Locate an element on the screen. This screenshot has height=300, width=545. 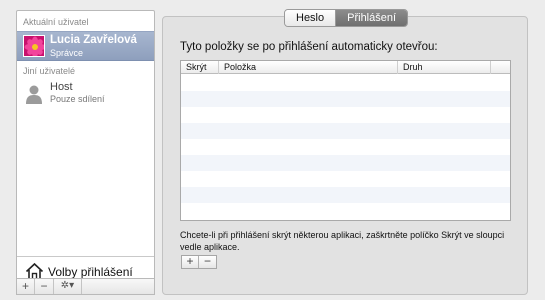
user-row-lucia: Lucia Zavřelová Správce is located at coordinates (85, 46).